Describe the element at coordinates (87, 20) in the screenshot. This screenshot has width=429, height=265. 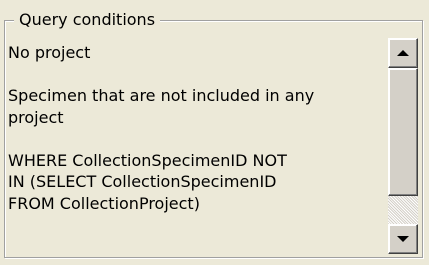
I see `query-conditions-title: Query conditions` at that location.